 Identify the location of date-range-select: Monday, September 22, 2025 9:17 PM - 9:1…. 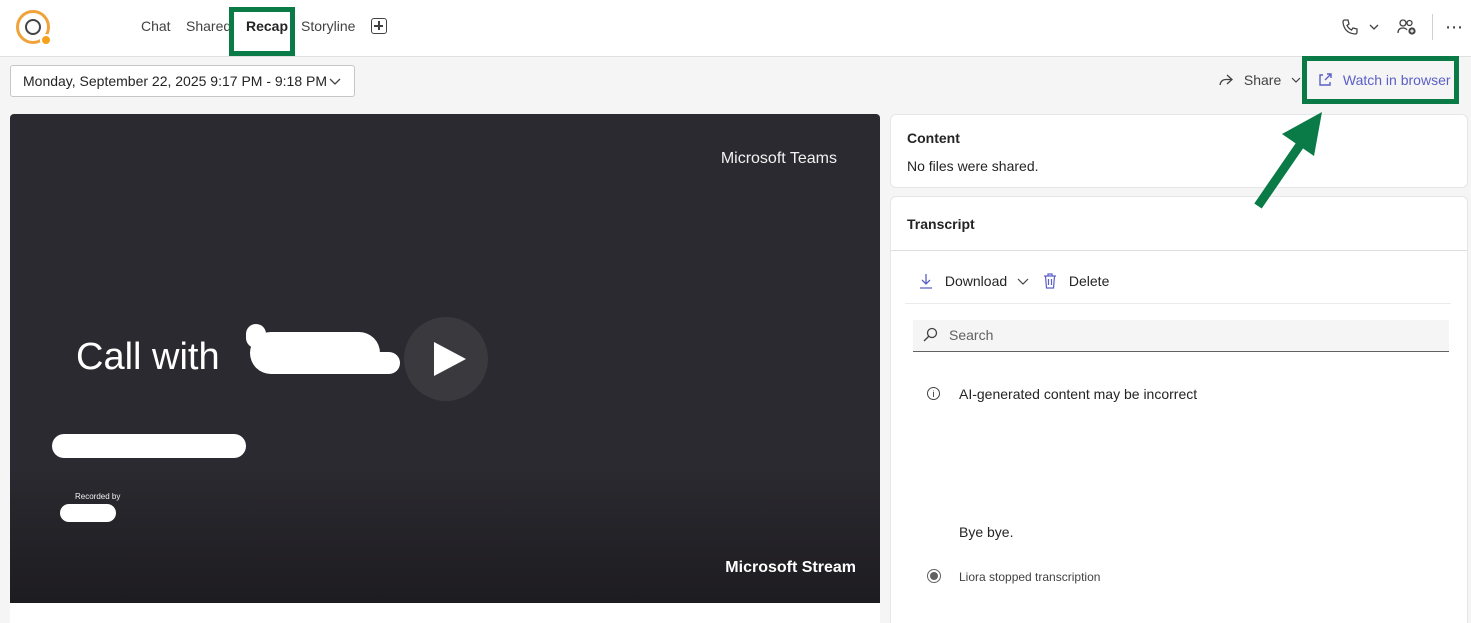
(182, 81).